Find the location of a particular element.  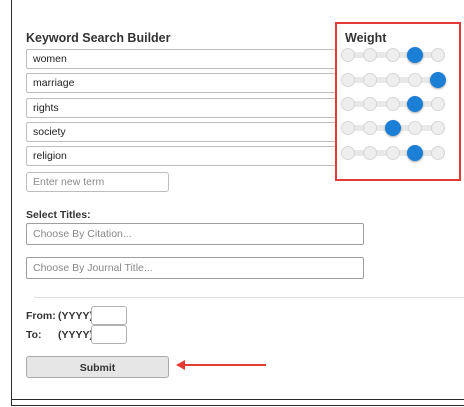

term-input-religion: religion is located at coordinates (185, 156).